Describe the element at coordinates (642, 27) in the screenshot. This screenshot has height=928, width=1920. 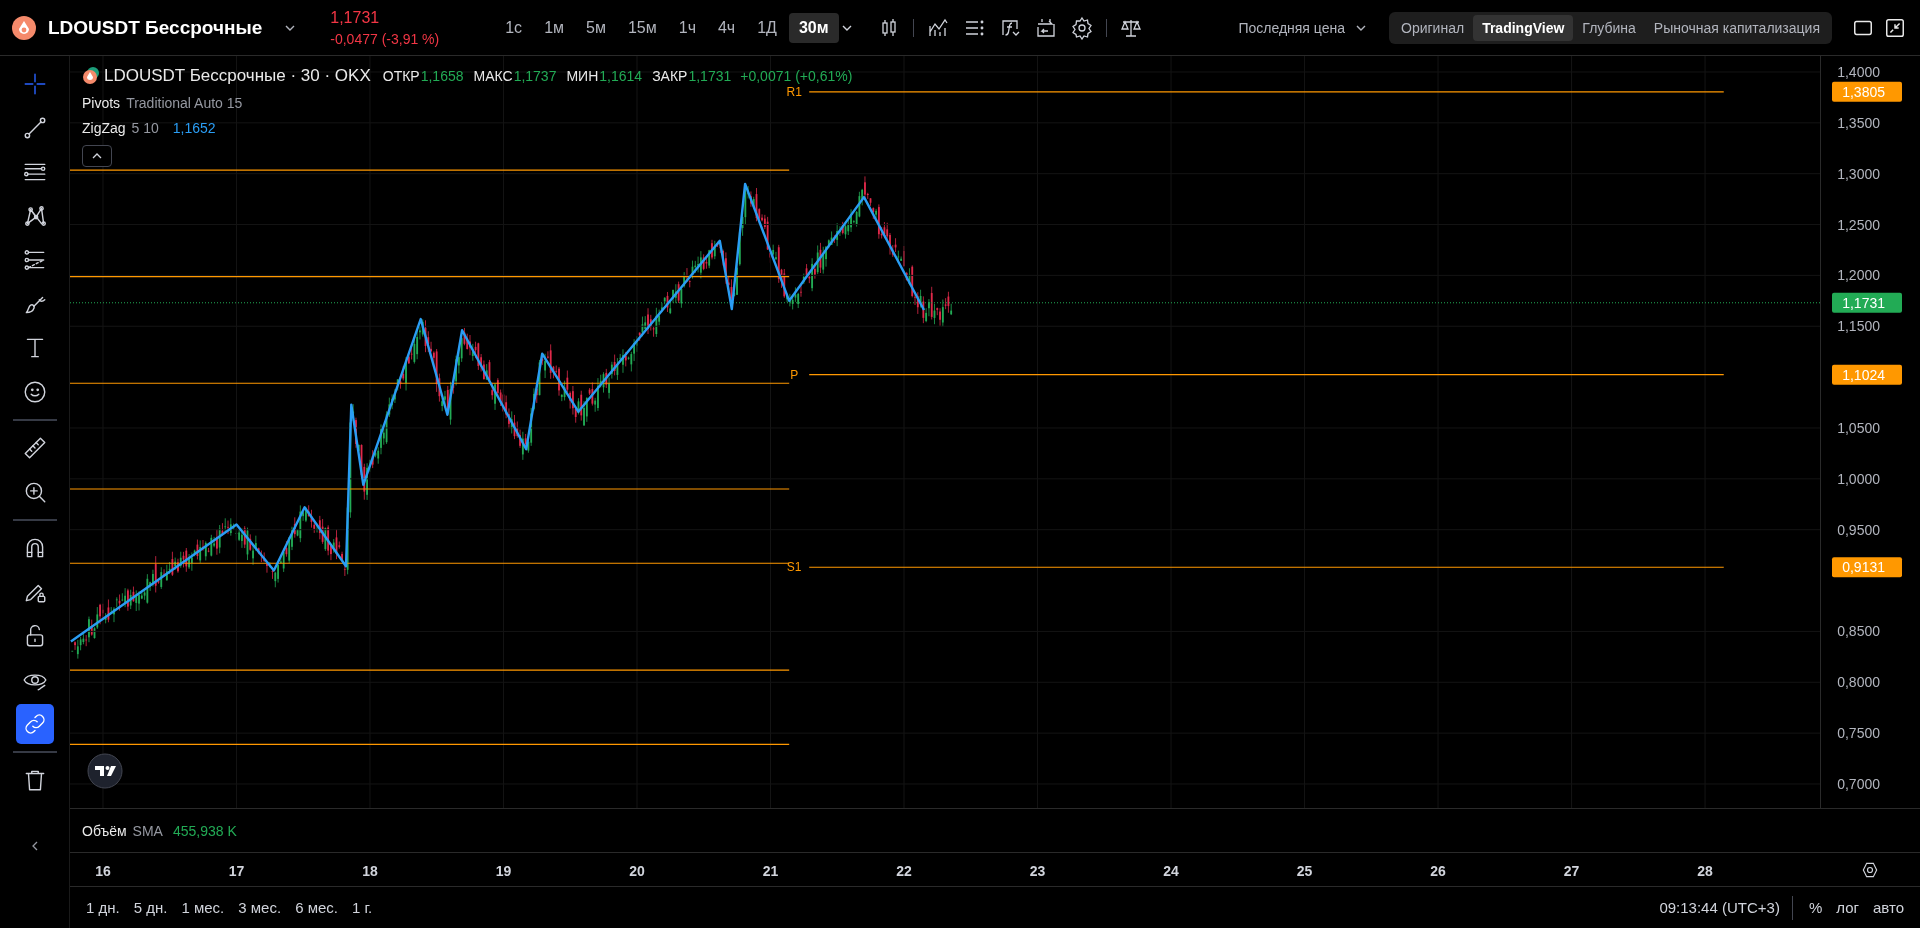
I see `interval-tab: 15м` at that location.